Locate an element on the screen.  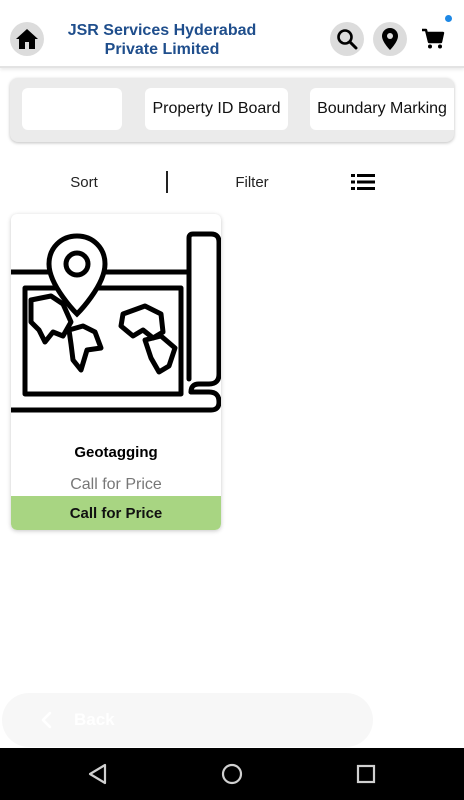
location-pin-icon is located at coordinates (390, 39).